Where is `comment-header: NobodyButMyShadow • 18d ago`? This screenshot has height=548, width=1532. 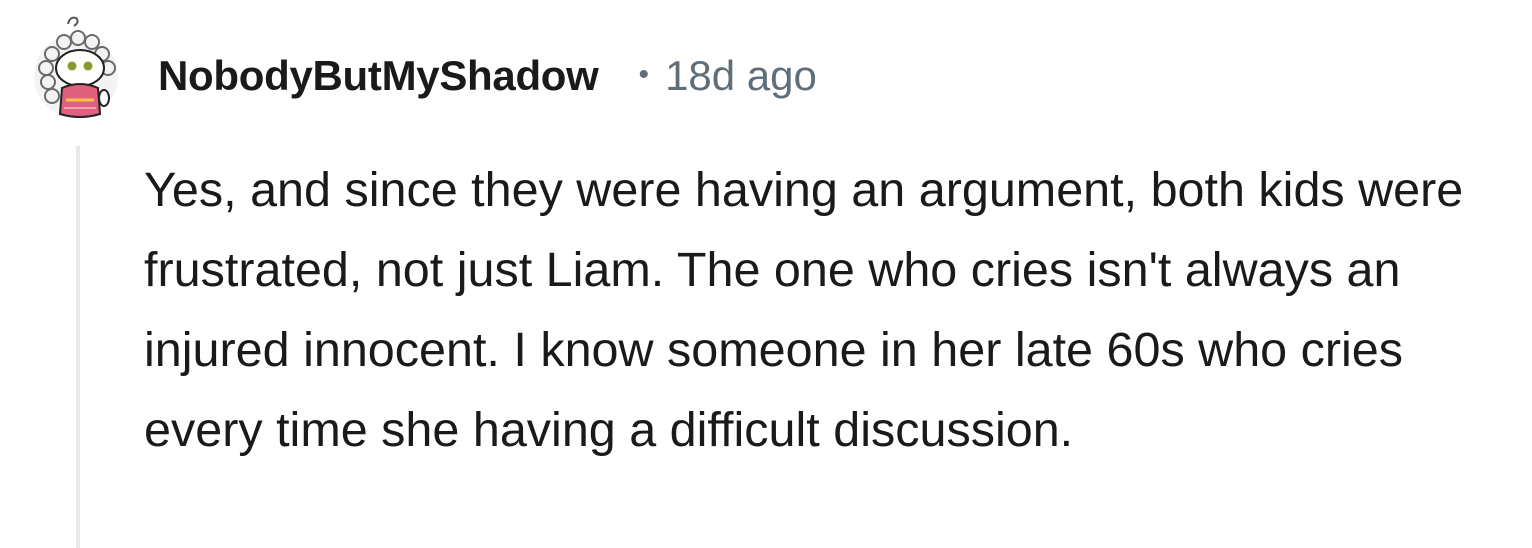 comment-header: NobodyButMyShadow • 18d ago is located at coordinates (487, 76).